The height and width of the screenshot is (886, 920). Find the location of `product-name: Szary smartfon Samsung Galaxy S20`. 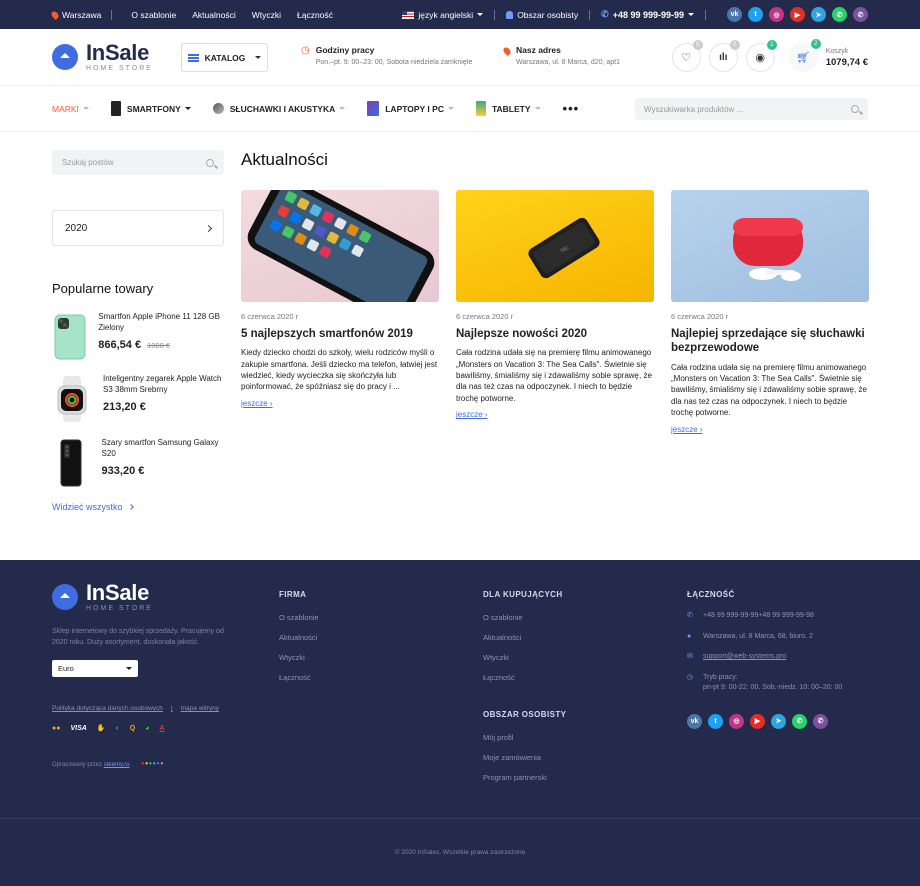

product-name: Szary smartfon Samsung Galaxy S20 is located at coordinates (163, 449).